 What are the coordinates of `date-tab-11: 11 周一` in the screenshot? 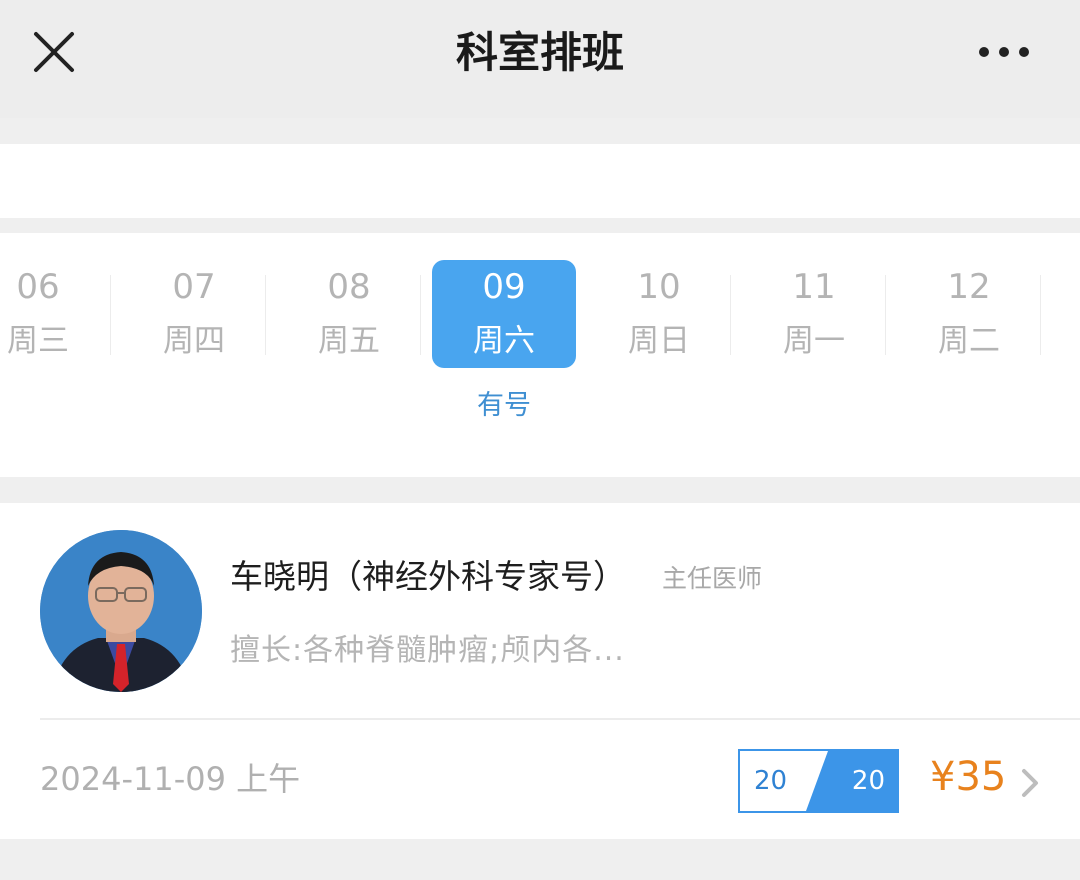 It's located at (814, 314).